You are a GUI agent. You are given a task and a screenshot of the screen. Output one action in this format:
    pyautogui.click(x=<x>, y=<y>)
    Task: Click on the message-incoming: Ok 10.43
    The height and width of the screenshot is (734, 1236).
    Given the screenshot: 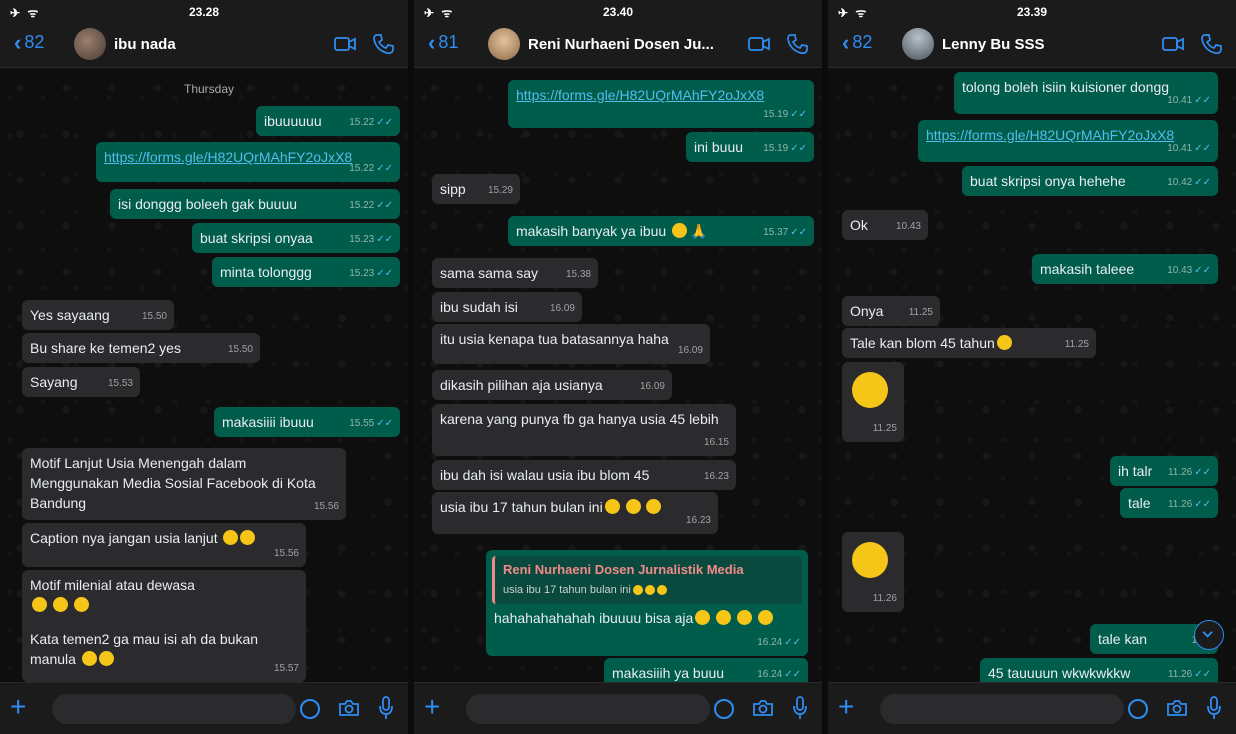 What is the action you would take?
    pyautogui.click(x=885, y=225)
    